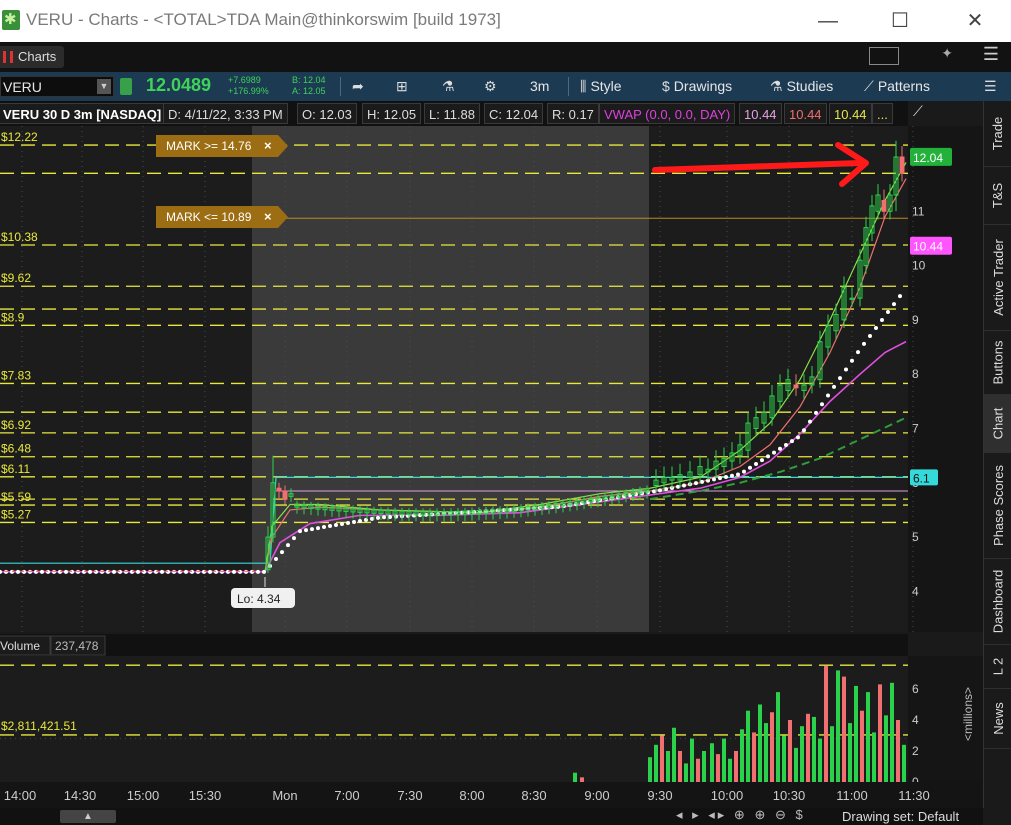  What do you see at coordinates (32, 57) in the screenshot?
I see `tab-charts: Charts` at bounding box center [32, 57].